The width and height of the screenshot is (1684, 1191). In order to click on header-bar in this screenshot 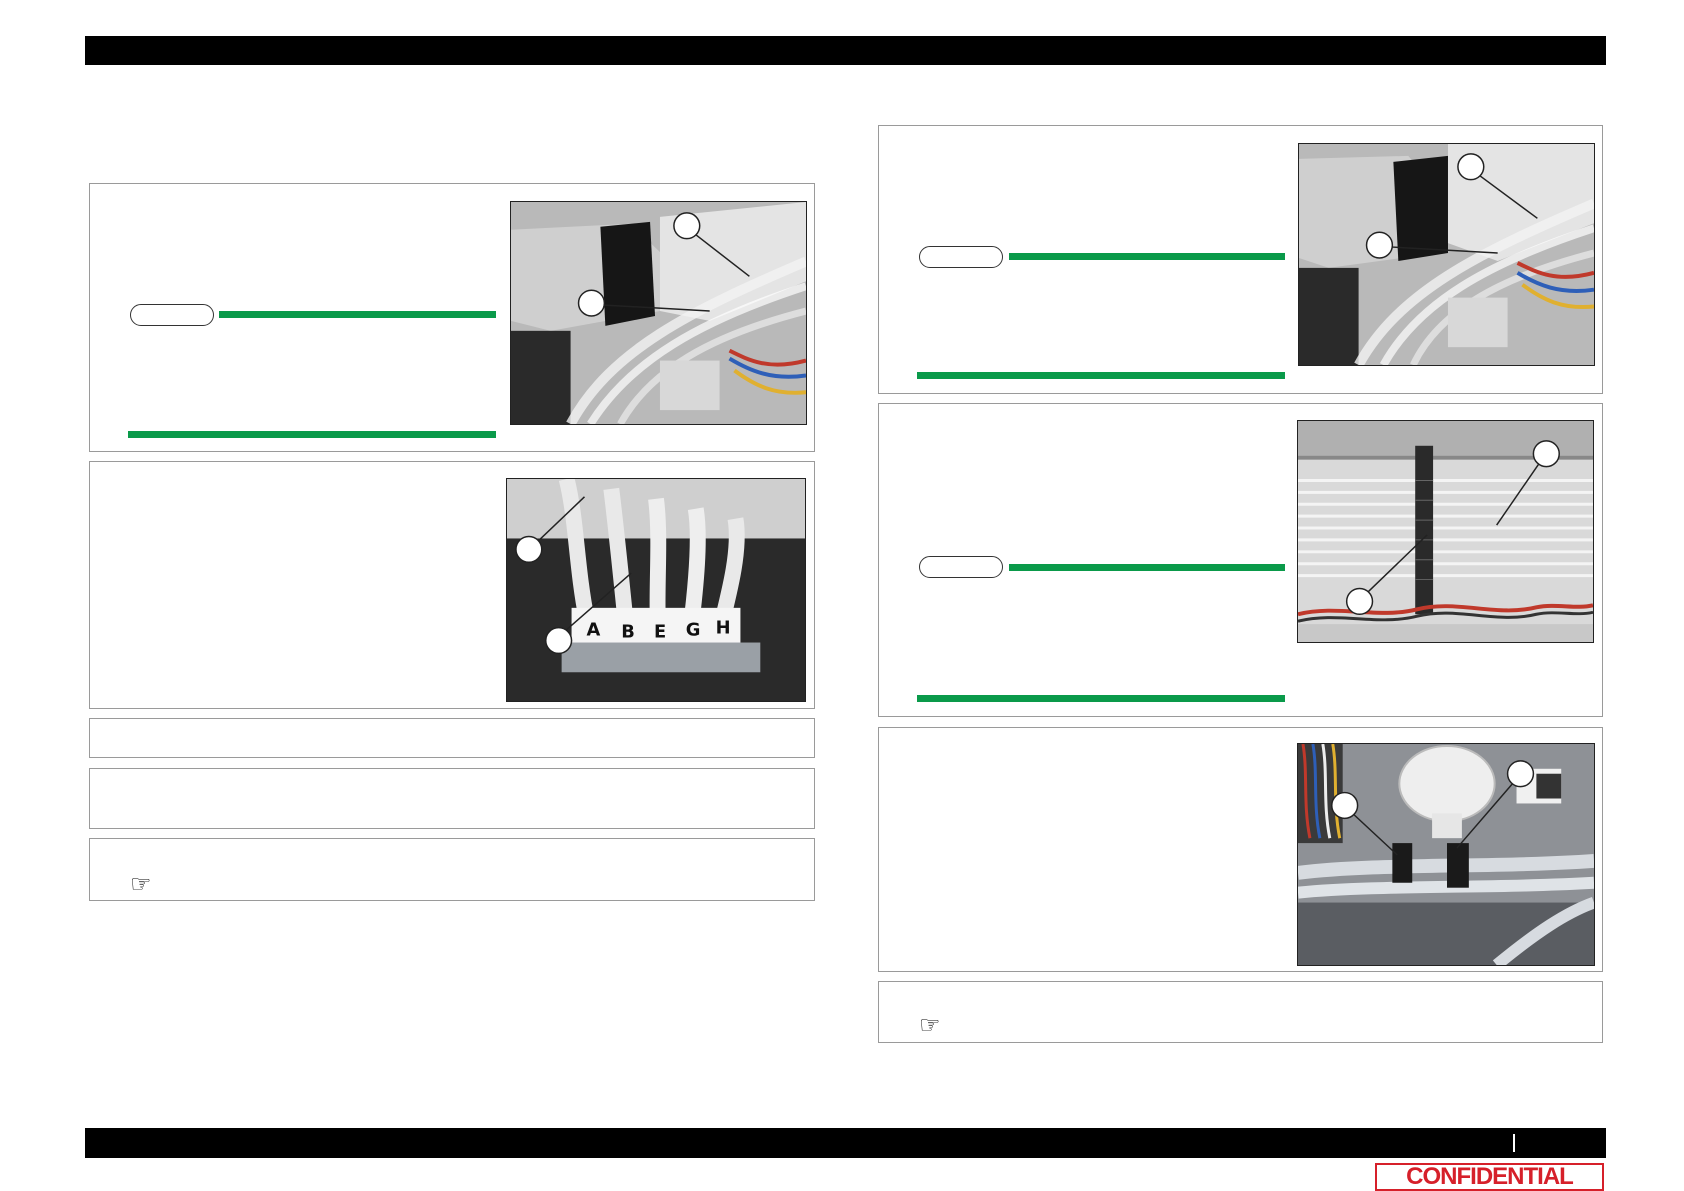, I will do `click(845, 50)`.